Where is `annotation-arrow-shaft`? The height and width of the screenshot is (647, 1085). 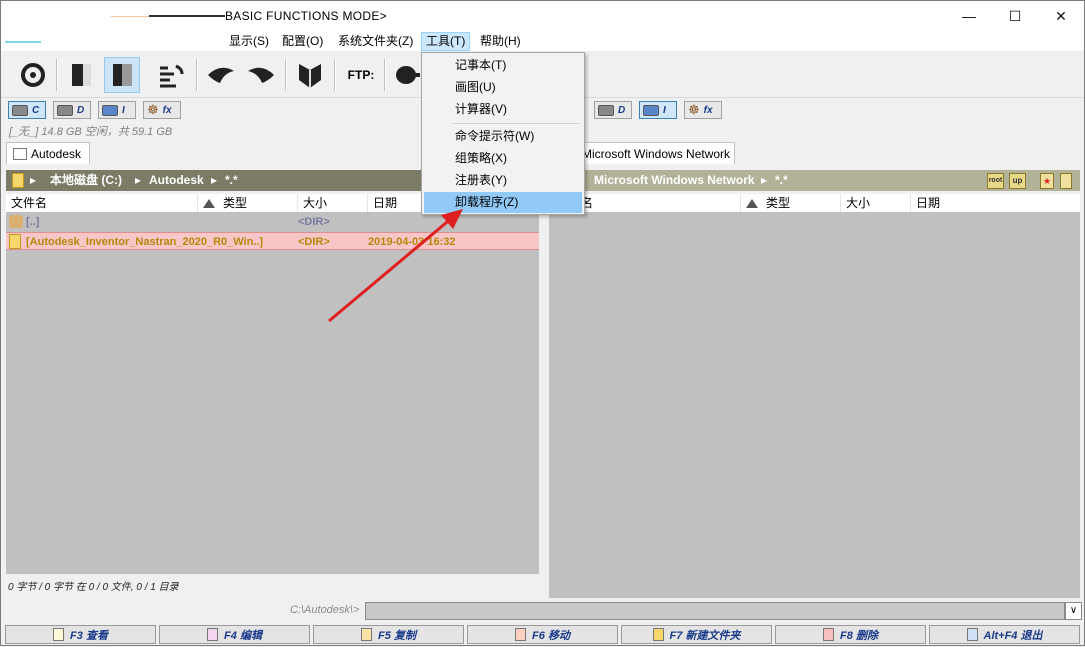
annotation-arrow-shaft is located at coordinates (391, 269).